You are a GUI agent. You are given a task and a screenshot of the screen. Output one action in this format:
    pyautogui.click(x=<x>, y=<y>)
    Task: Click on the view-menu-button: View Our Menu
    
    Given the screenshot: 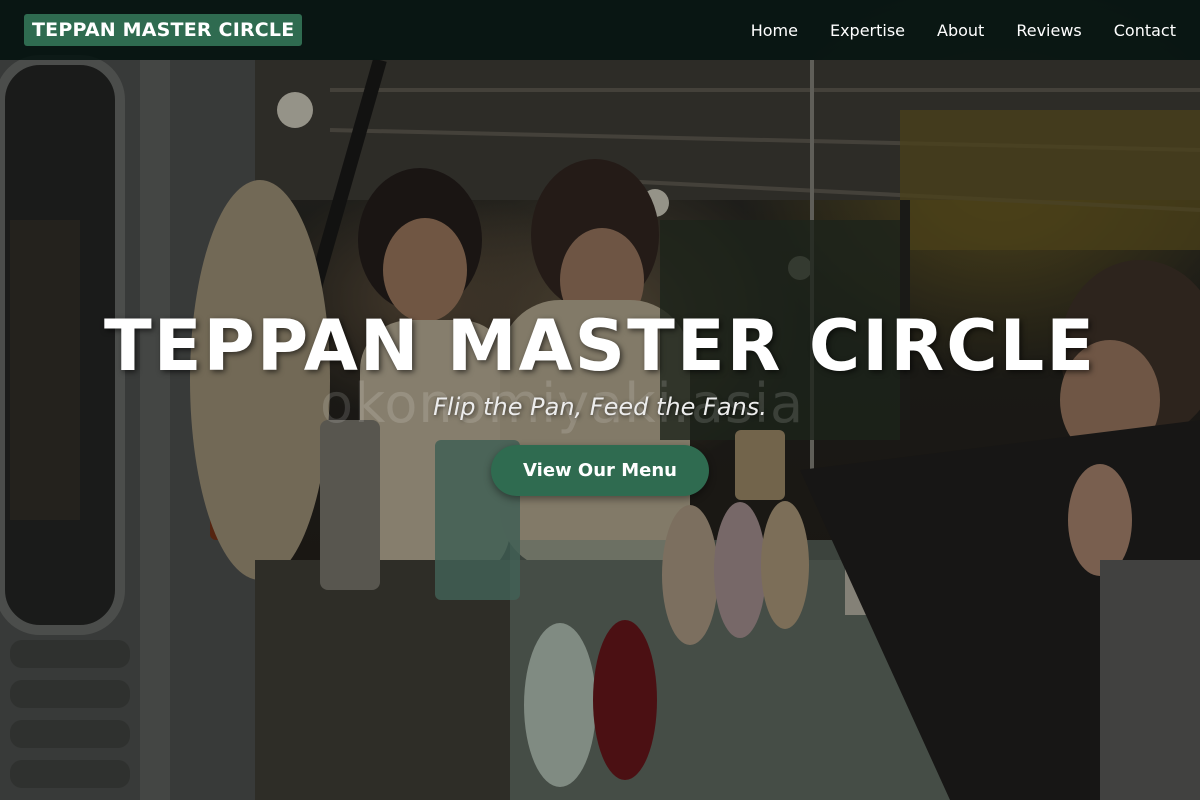 What is the action you would take?
    pyautogui.click(x=600, y=470)
    